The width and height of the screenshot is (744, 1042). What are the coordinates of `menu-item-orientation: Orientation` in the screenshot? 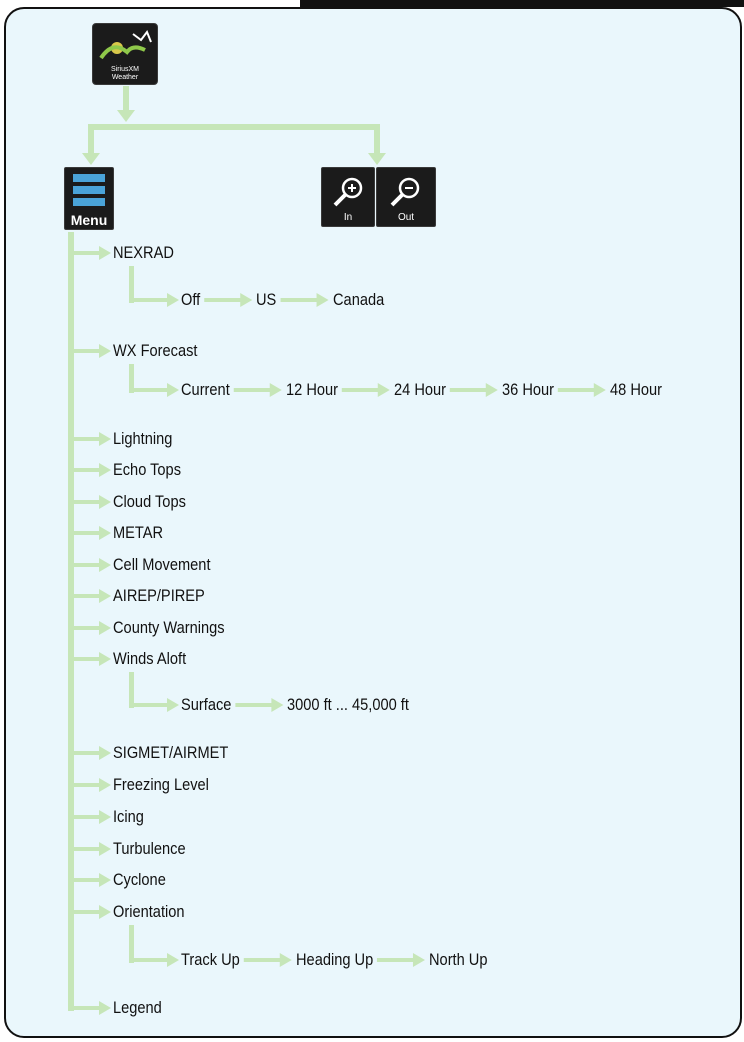 It's located at (149, 912).